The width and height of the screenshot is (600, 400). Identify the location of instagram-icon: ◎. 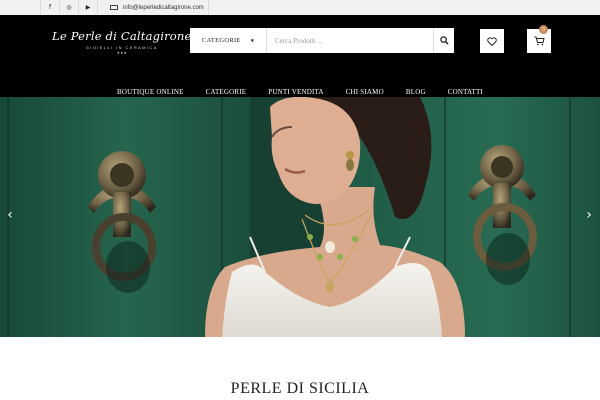
(69, 7).